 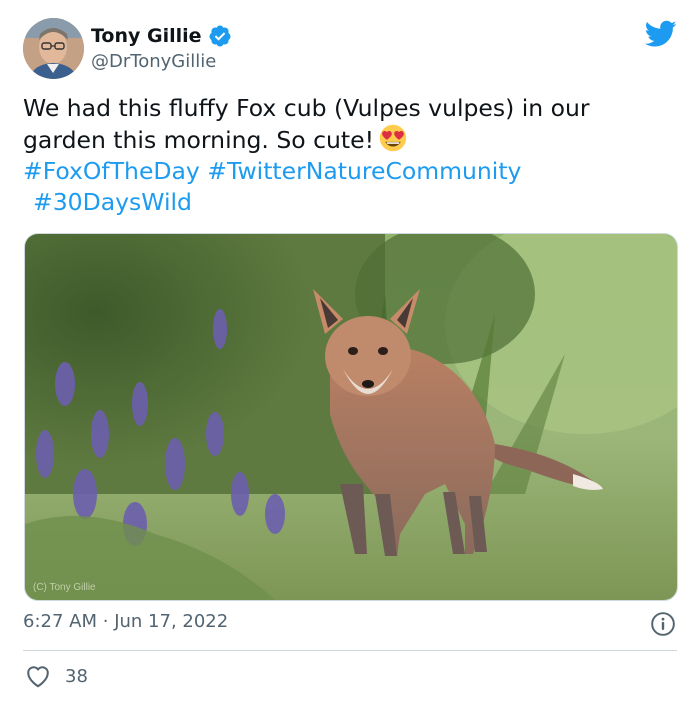 What do you see at coordinates (64, 587) in the screenshot?
I see `photo-watermark: (C) Tony Gillie` at bounding box center [64, 587].